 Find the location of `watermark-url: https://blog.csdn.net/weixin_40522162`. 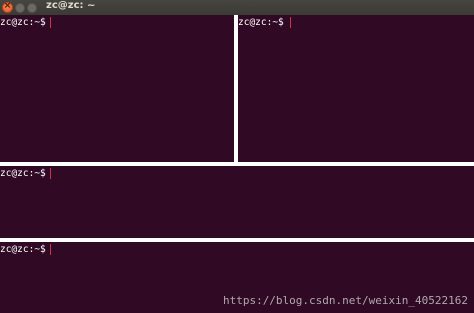

watermark-url: https://blog.csdn.net/weixin_40522162 is located at coordinates (345, 300).